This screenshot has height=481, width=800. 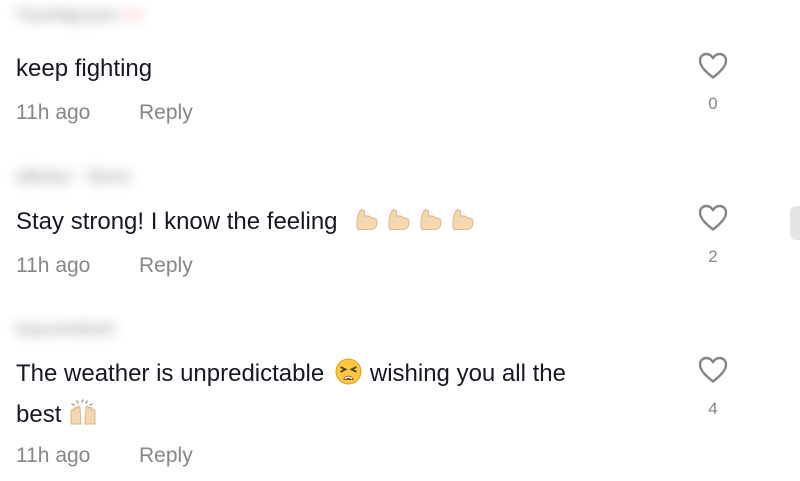 I want to click on comment-username: bayumidash, so click(x=65, y=329).